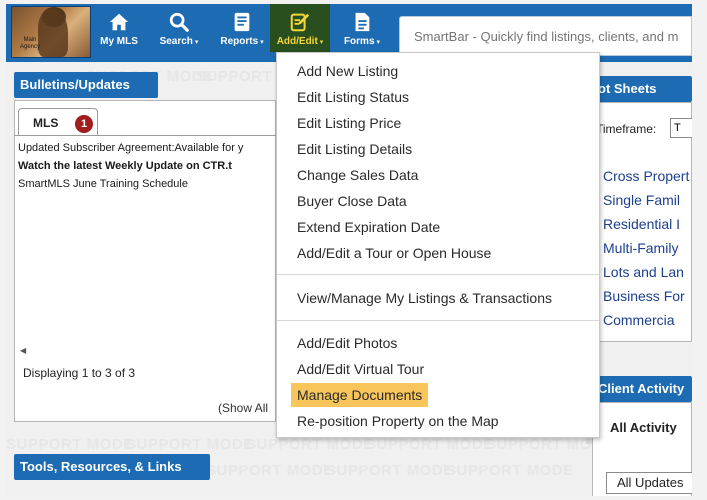  What do you see at coordinates (681, 128) in the screenshot?
I see `timeframe-select: T` at bounding box center [681, 128].